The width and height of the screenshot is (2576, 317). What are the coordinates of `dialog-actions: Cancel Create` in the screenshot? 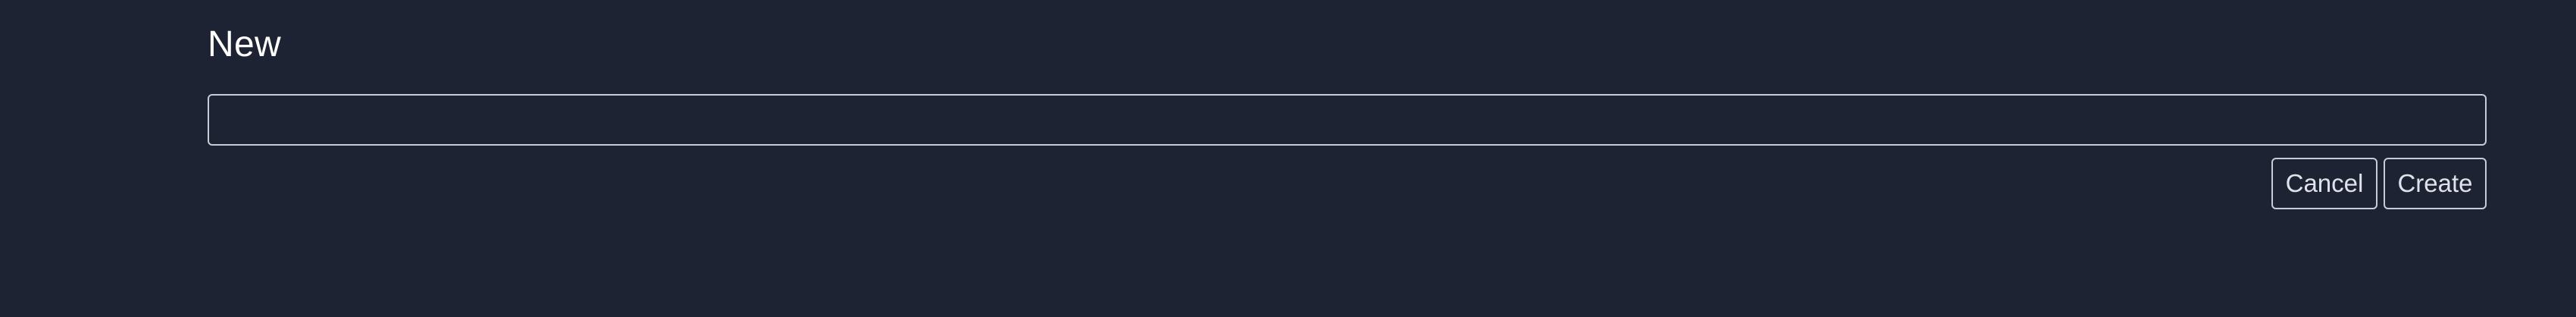 It's located at (2379, 183).